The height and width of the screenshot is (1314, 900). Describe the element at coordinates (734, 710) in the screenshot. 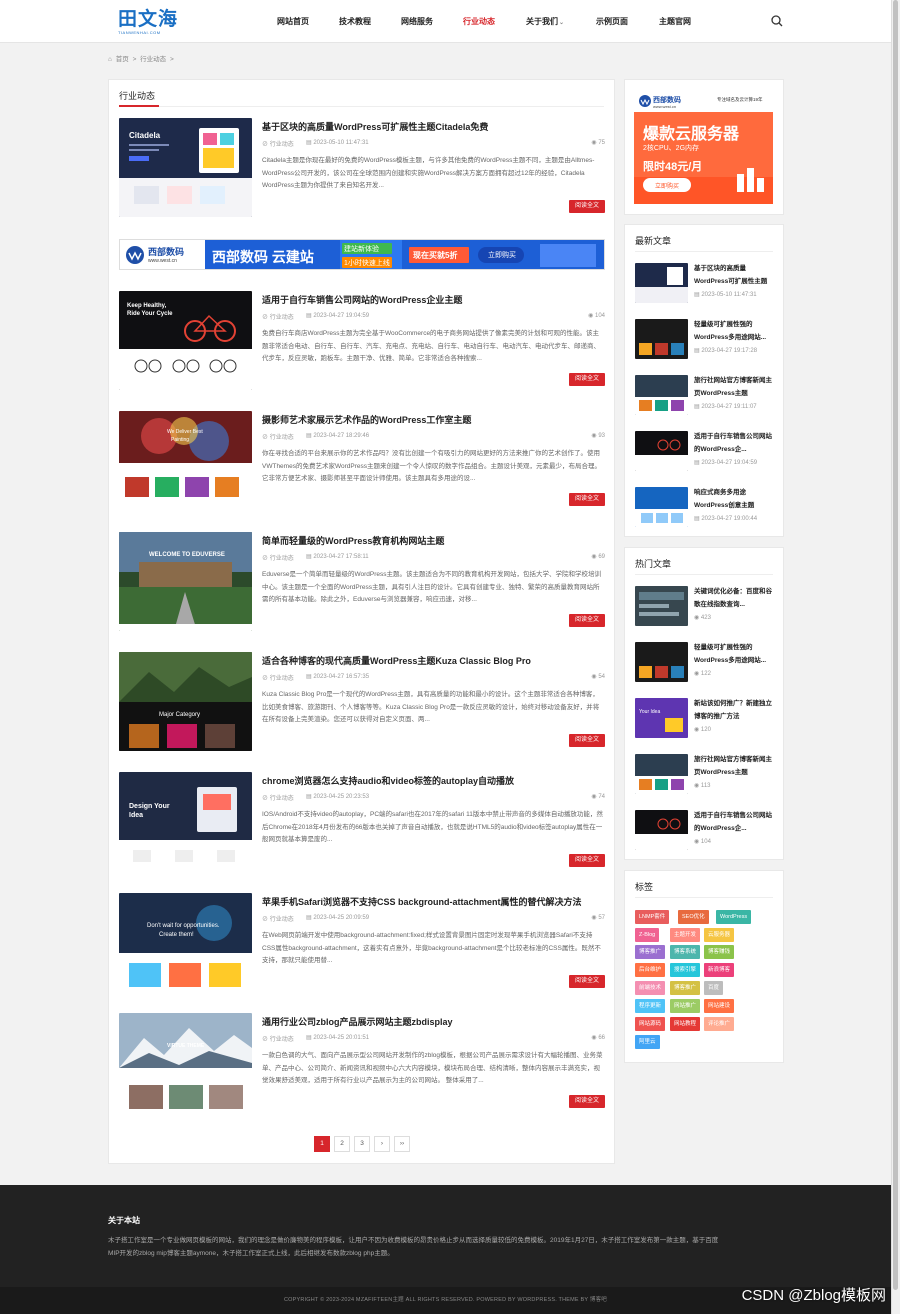

I see `sidebar-item-title: 新站该如何推广？新建独立博客的推广方法` at that location.